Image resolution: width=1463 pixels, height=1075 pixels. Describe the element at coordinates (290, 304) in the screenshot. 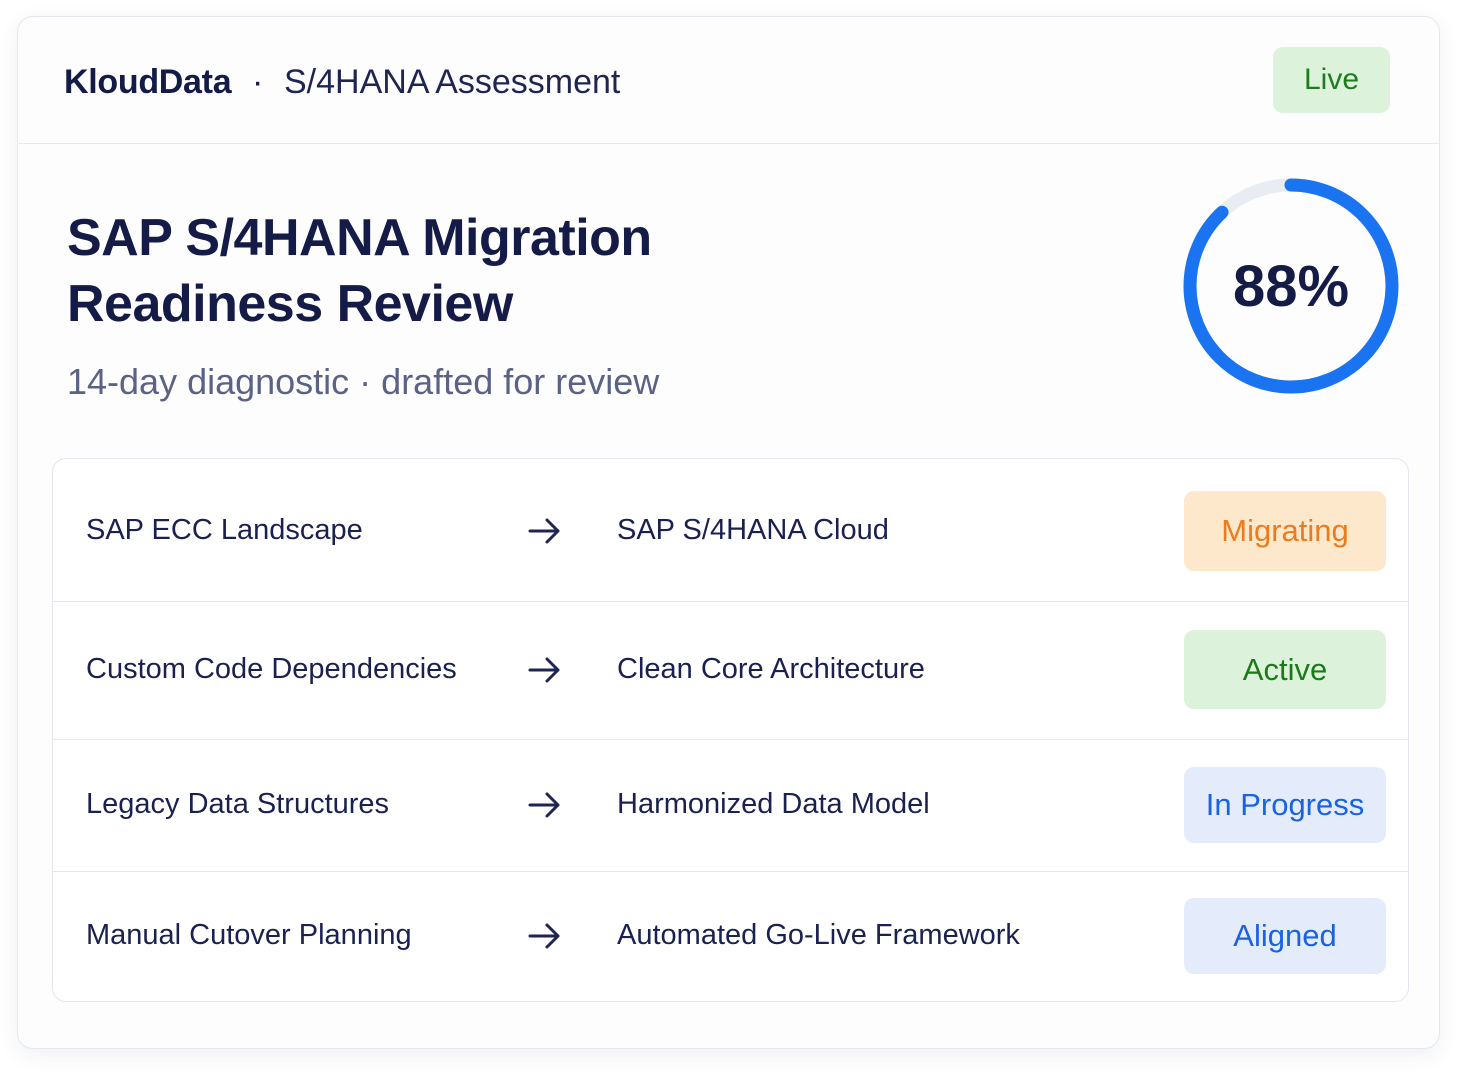

I see `page-title-line-2: Readiness Review` at that location.